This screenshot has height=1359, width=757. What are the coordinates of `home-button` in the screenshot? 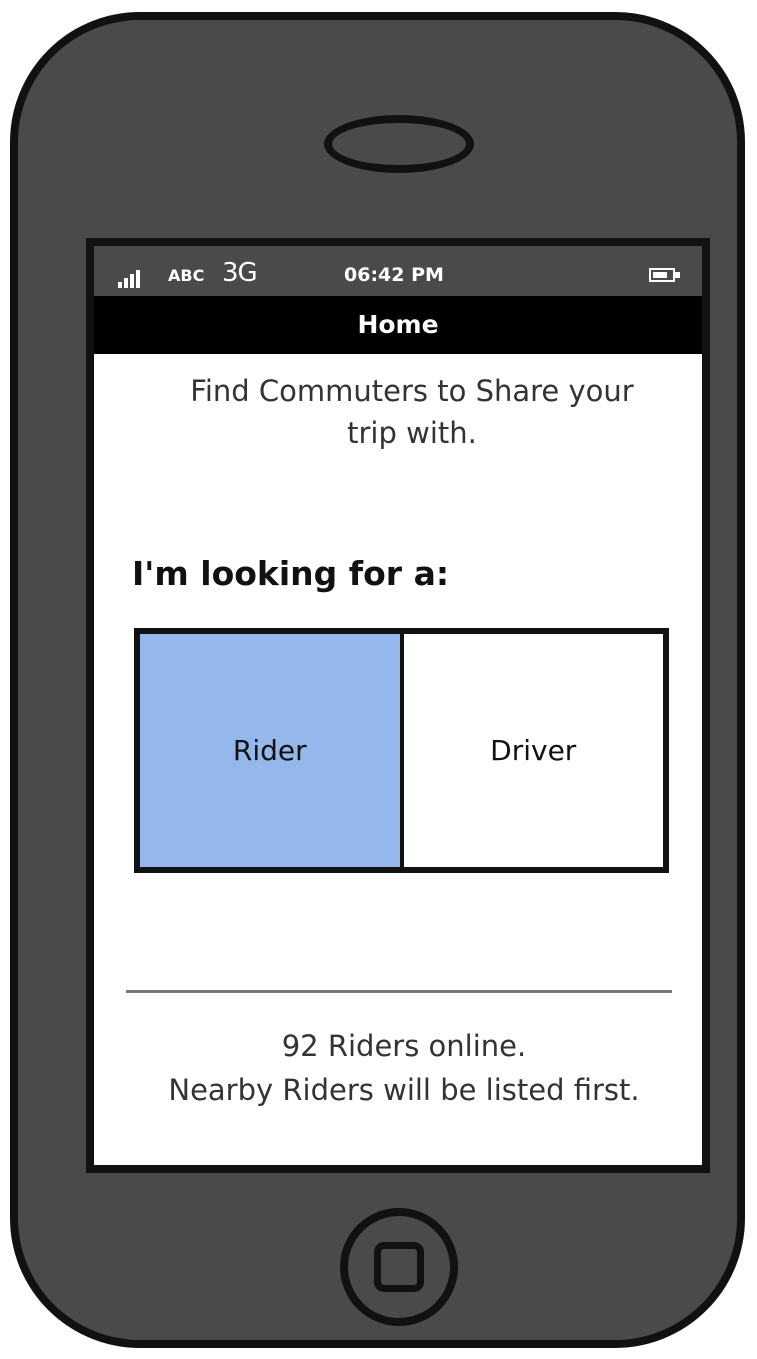 It's located at (399, 1267).